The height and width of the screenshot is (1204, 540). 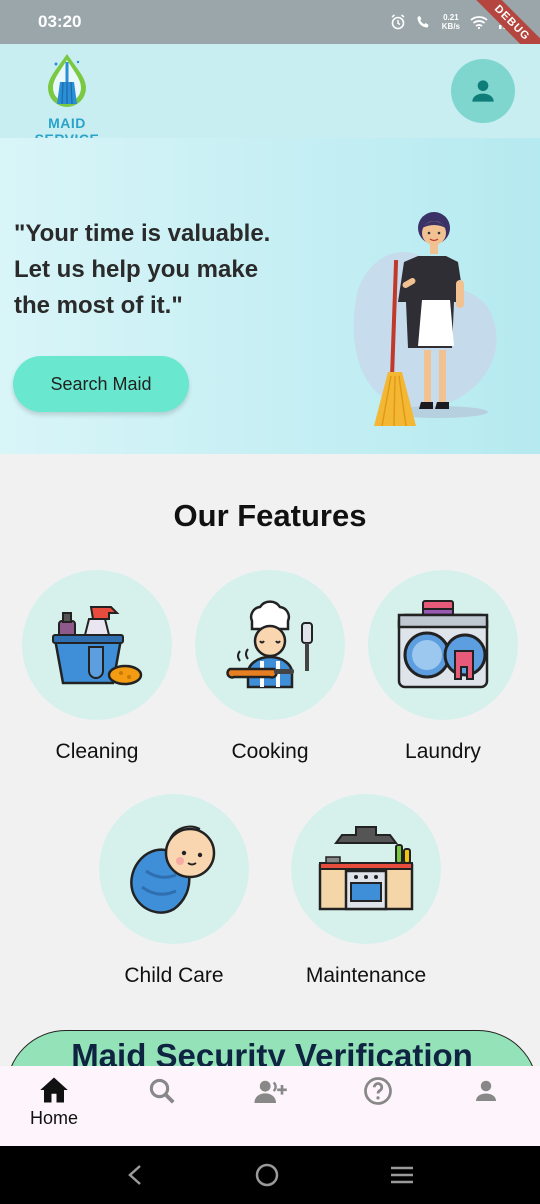 I want to click on nav-search, so click(x=162, y=1106).